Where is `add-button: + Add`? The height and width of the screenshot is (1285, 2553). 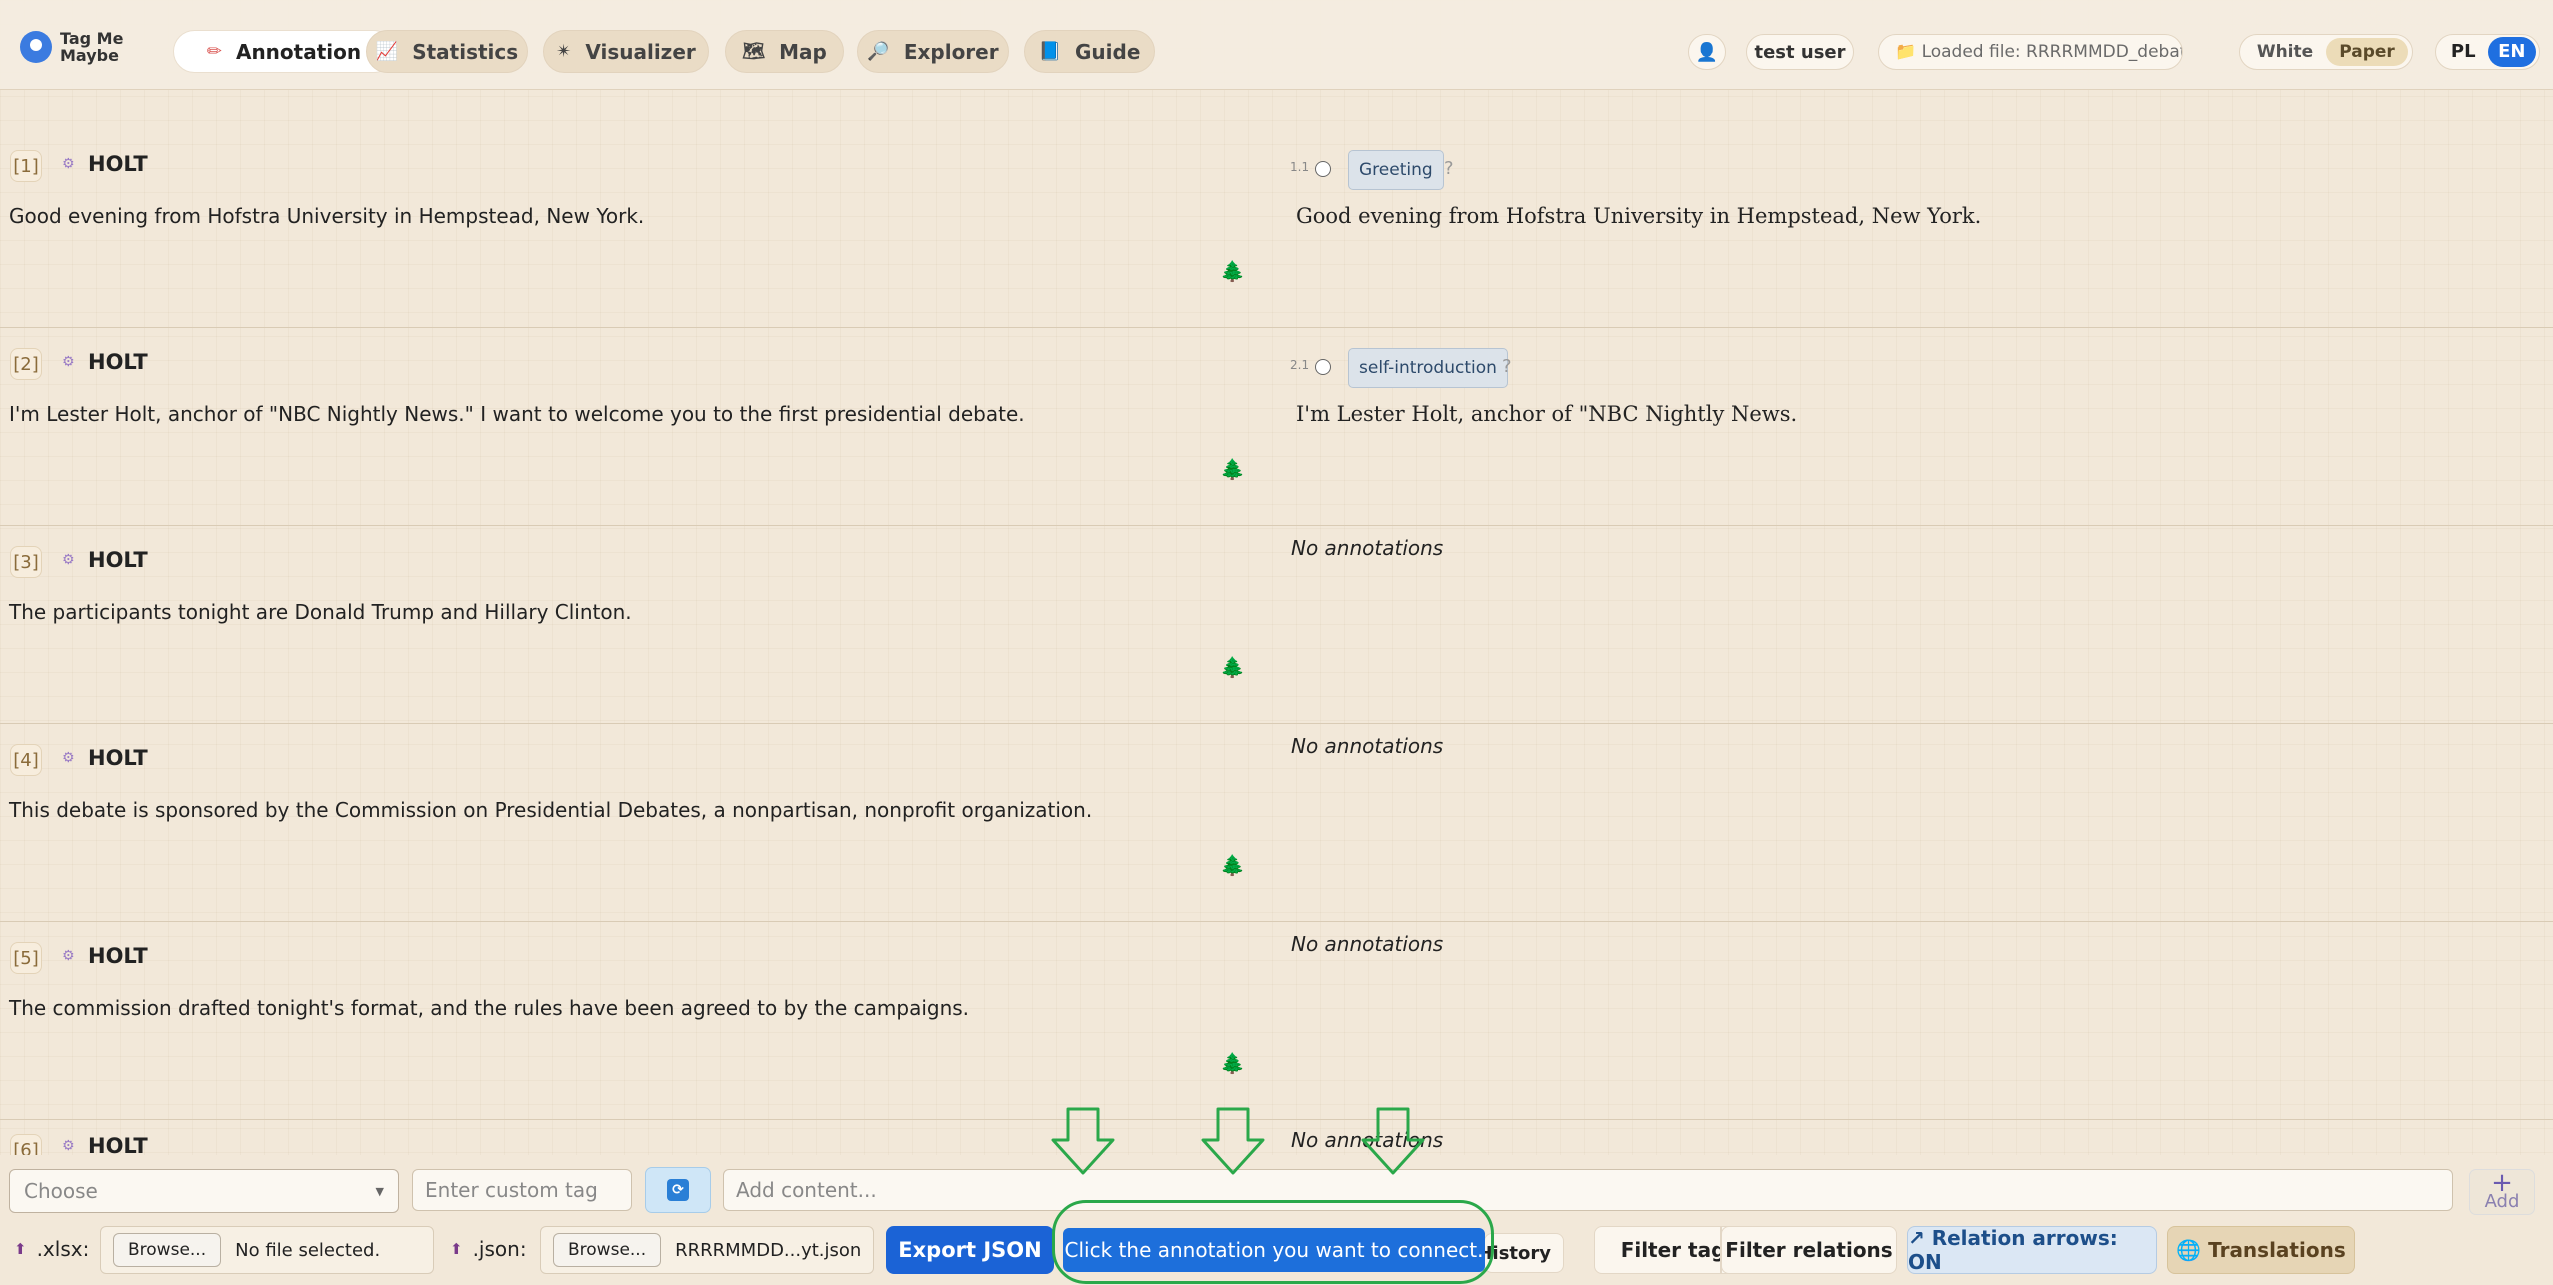
add-button: + Add is located at coordinates (2502, 1192).